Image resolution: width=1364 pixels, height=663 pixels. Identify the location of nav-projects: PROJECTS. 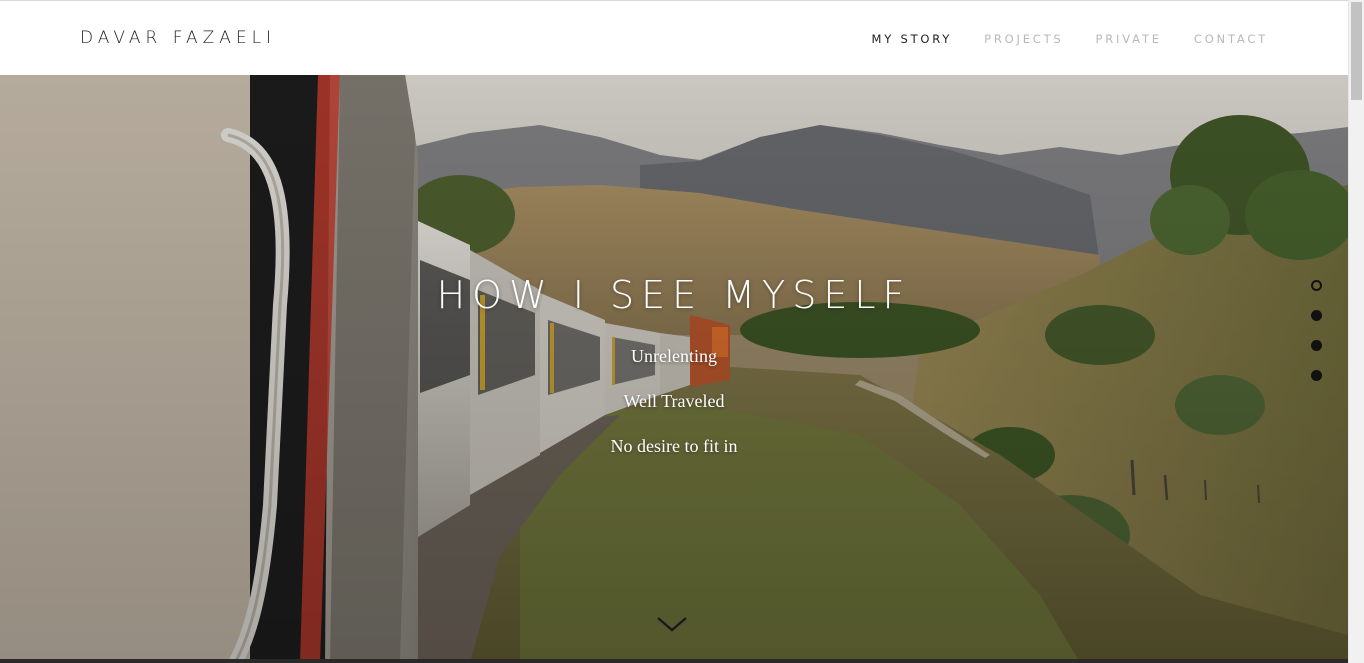
(1023, 39).